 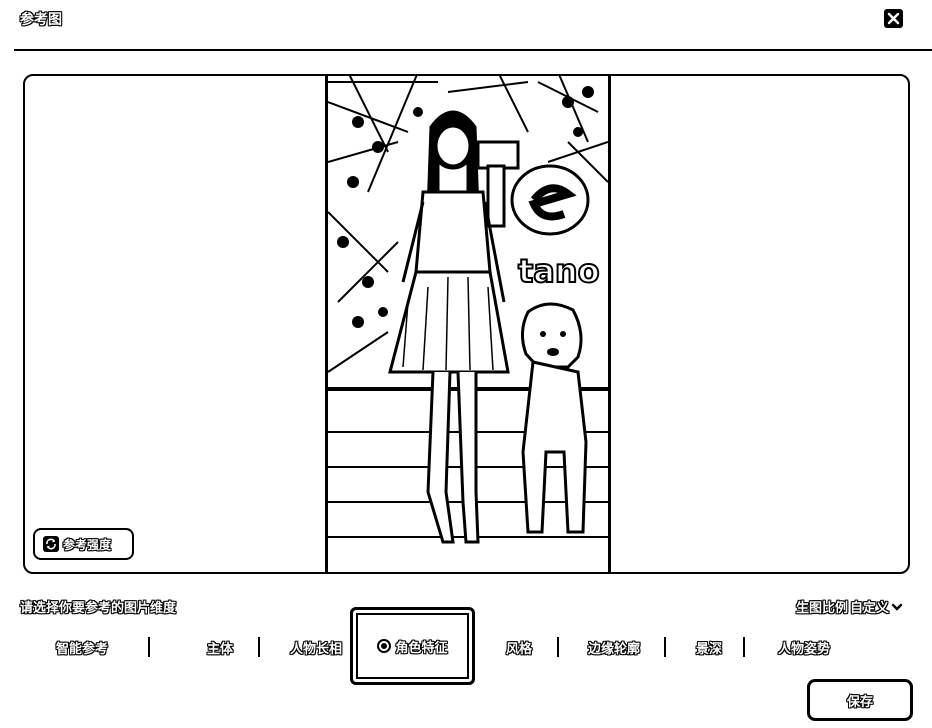 What do you see at coordinates (822, 608) in the screenshot?
I see `aspect-ratio-label: 生图比例` at bounding box center [822, 608].